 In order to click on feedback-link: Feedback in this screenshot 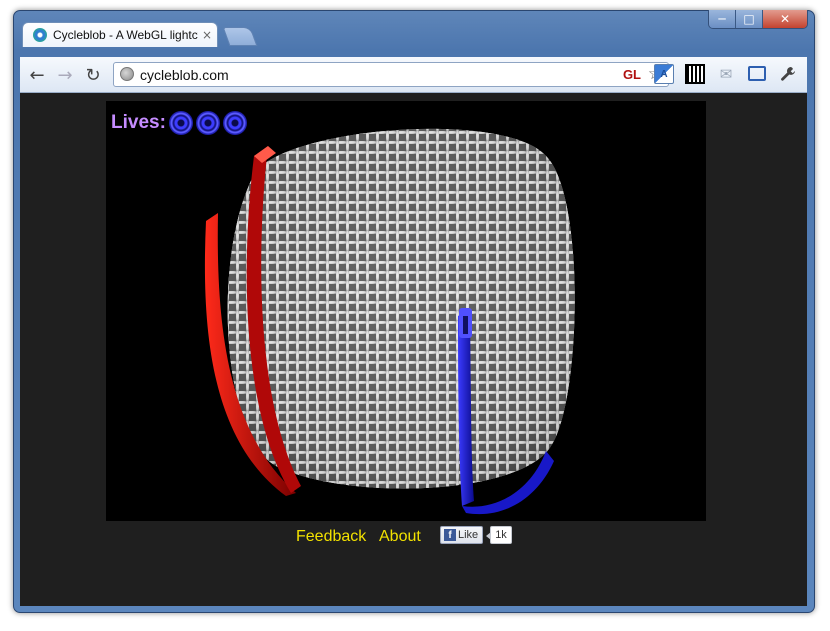, I will do `click(331, 537)`.